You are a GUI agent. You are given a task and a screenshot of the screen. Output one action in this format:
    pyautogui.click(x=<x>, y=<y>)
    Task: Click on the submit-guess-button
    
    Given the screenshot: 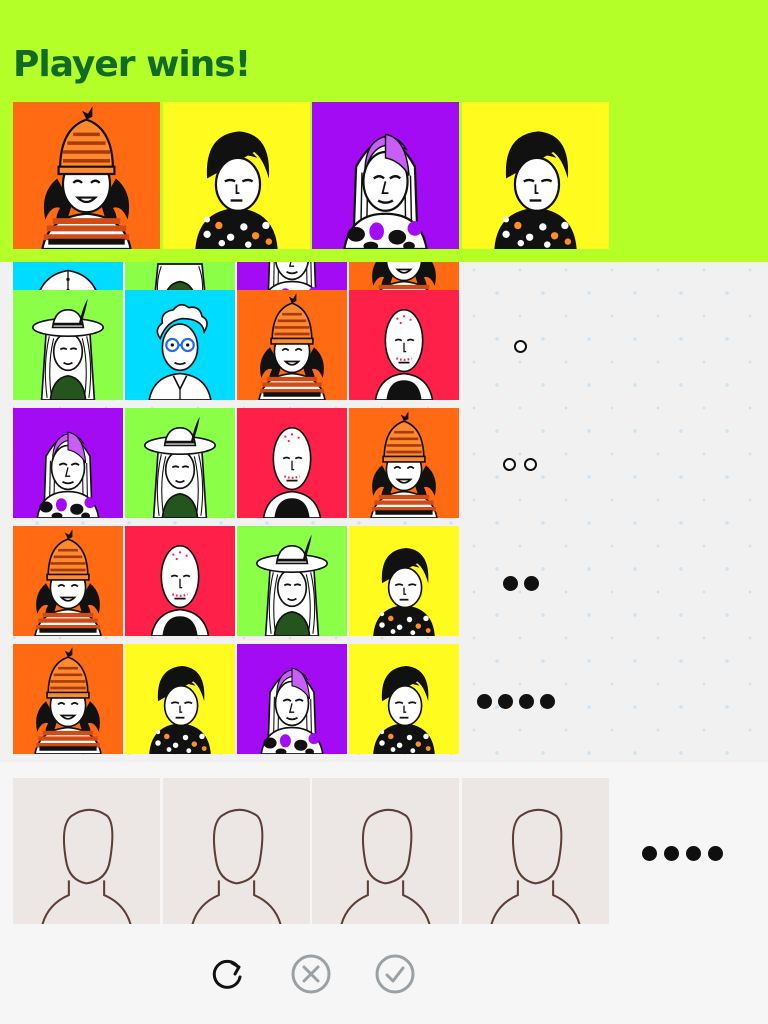 What is the action you would take?
    pyautogui.click(x=395, y=974)
    